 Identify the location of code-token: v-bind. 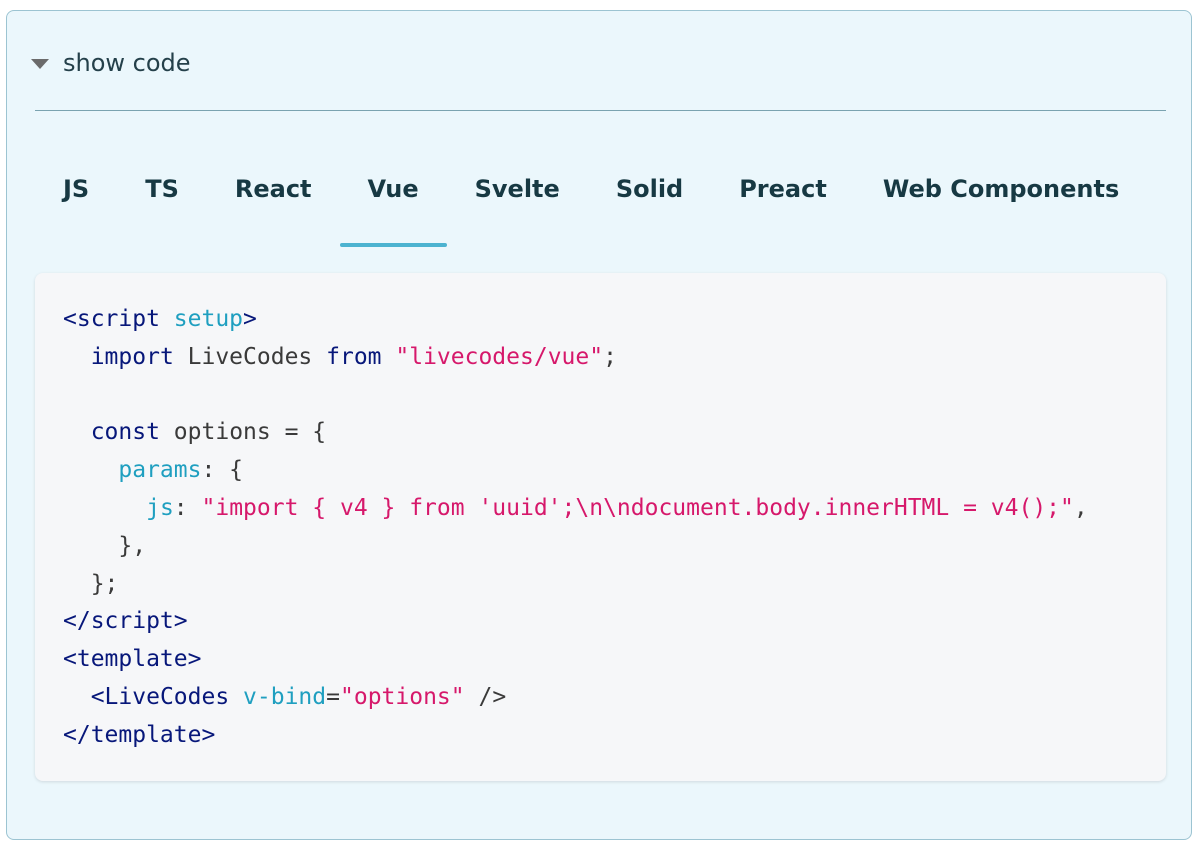
(285, 696).